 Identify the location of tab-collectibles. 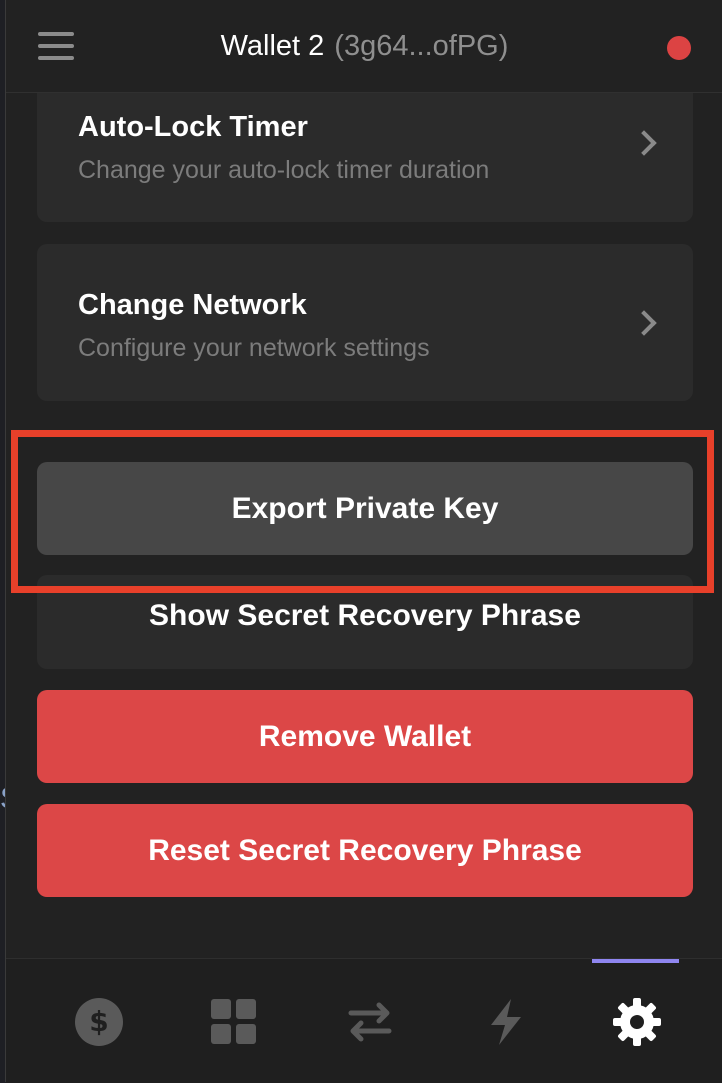
(233, 1021).